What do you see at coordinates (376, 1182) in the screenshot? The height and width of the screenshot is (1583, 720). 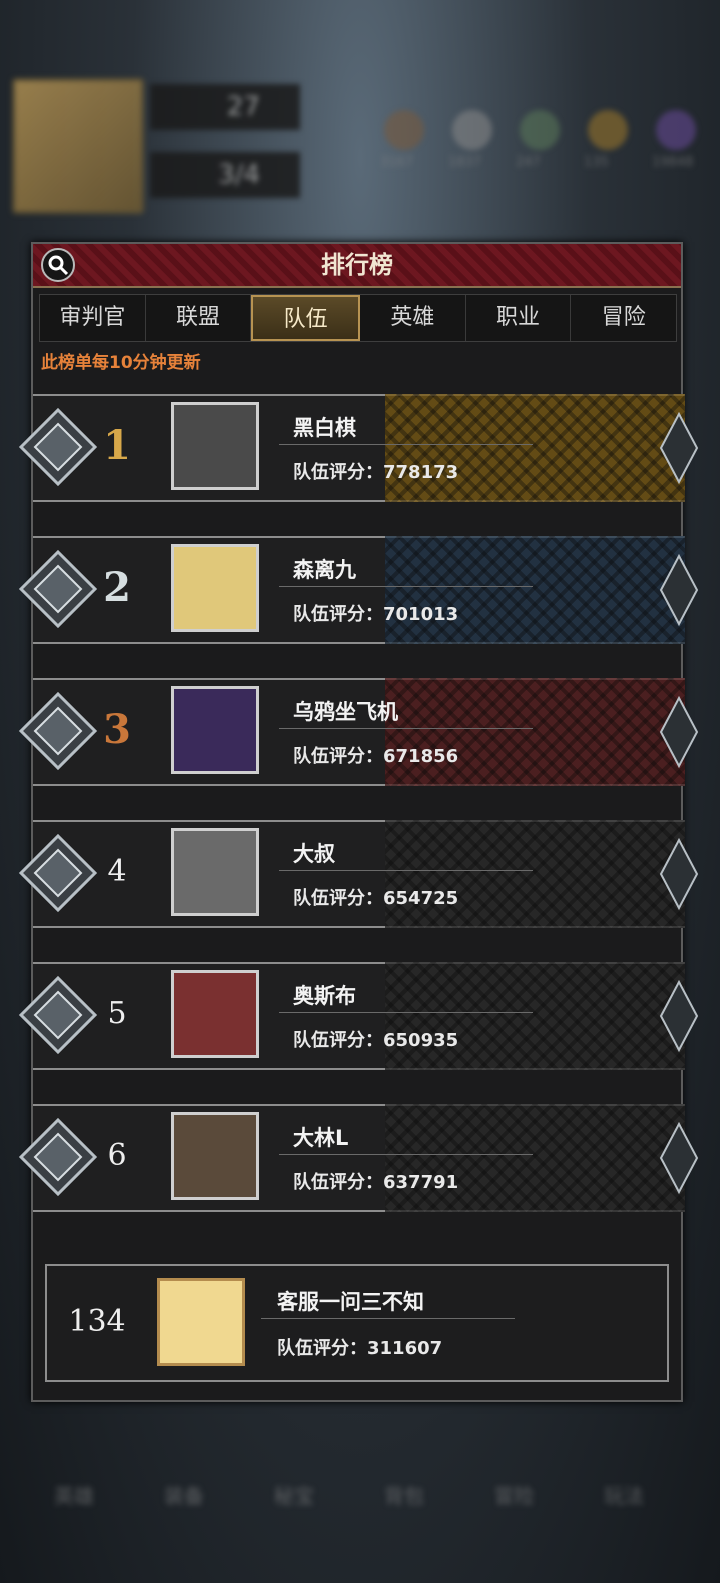 I see `team-score: 队伍评分：637791` at bounding box center [376, 1182].